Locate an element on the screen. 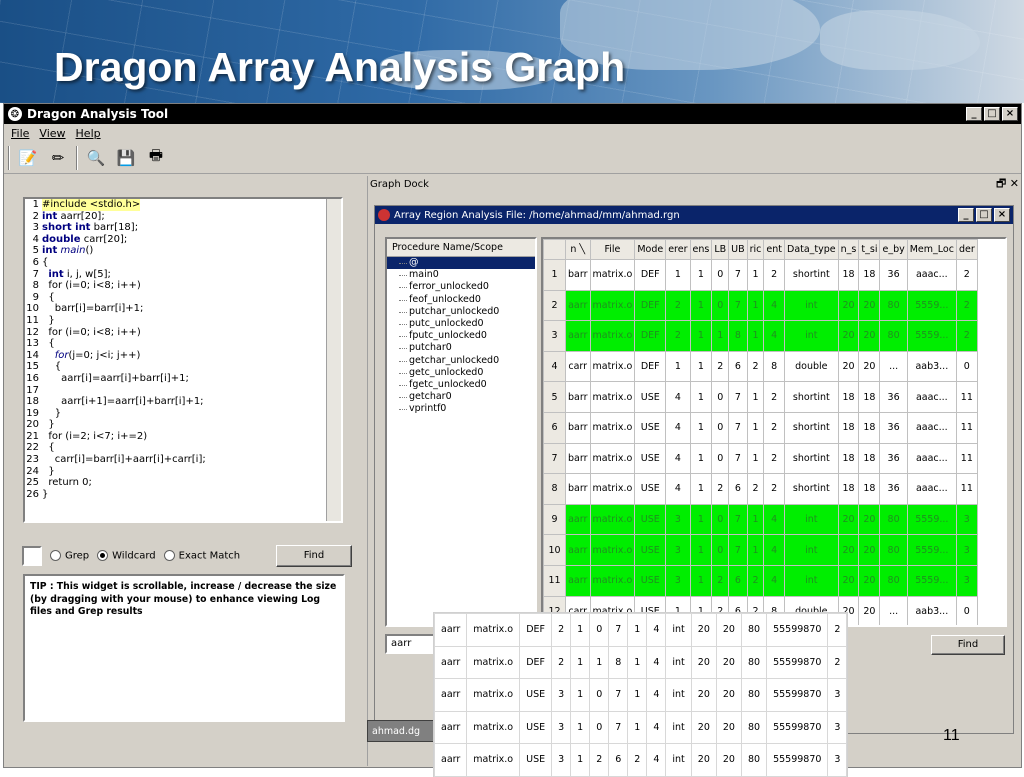 This screenshot has height=777, width=1024. column-header: n_s is located at coordinates (848, 249).